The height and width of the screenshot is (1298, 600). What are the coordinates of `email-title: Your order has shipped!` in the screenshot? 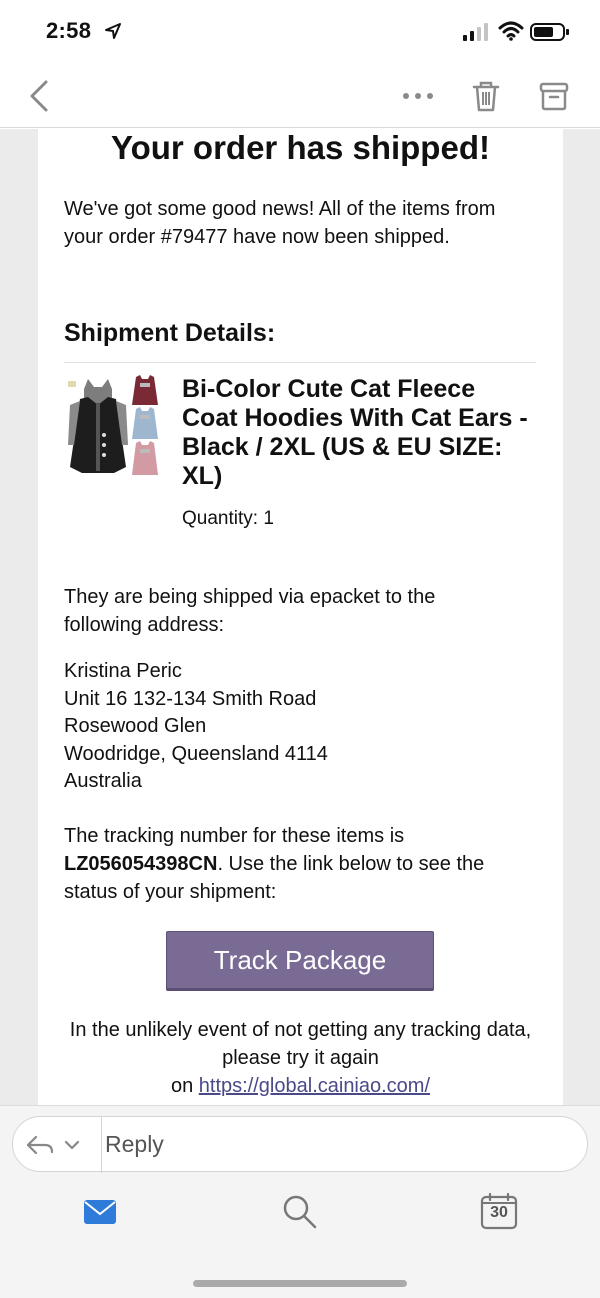 It's located at (300, 147).